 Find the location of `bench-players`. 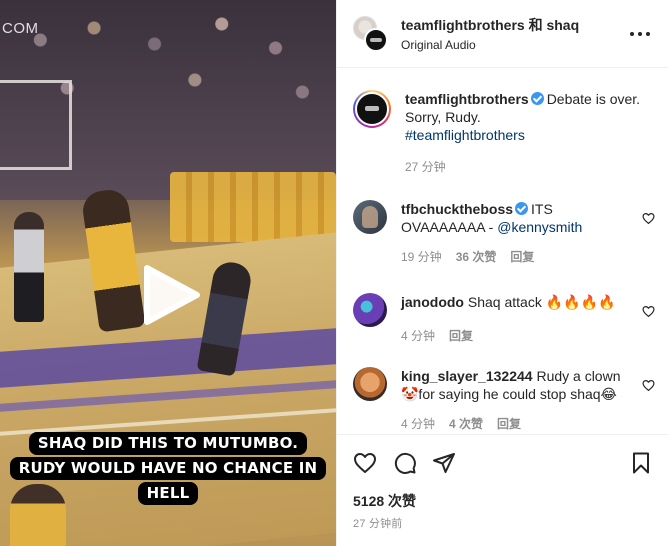

bench-players is located at coordinates (253, 207).